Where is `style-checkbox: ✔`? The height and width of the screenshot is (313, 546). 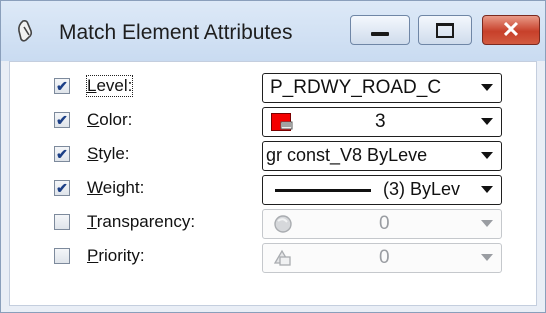
style-checkbox: ✔ is located at coordinates (62, 154).